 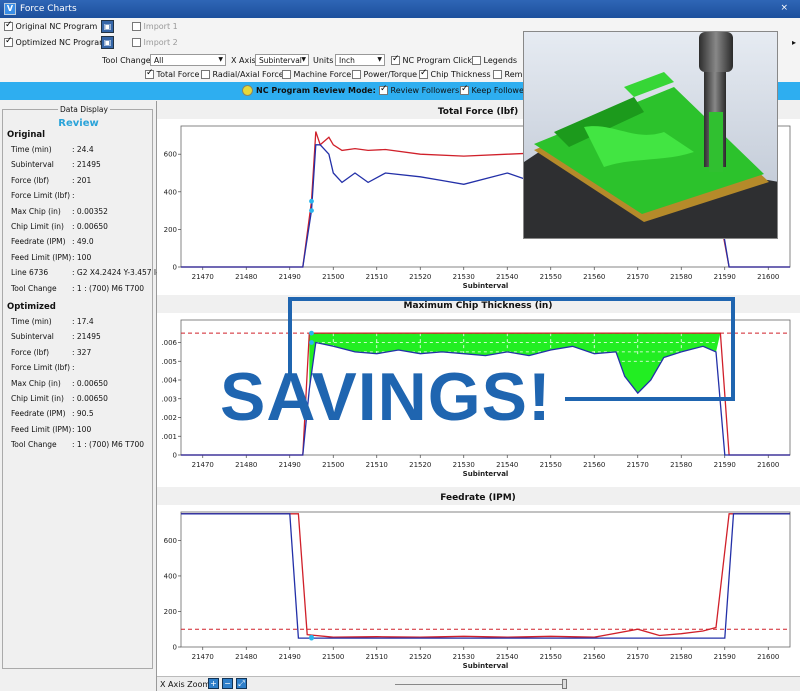 I want to click on savings-bracket, so click(x=511, y=349).